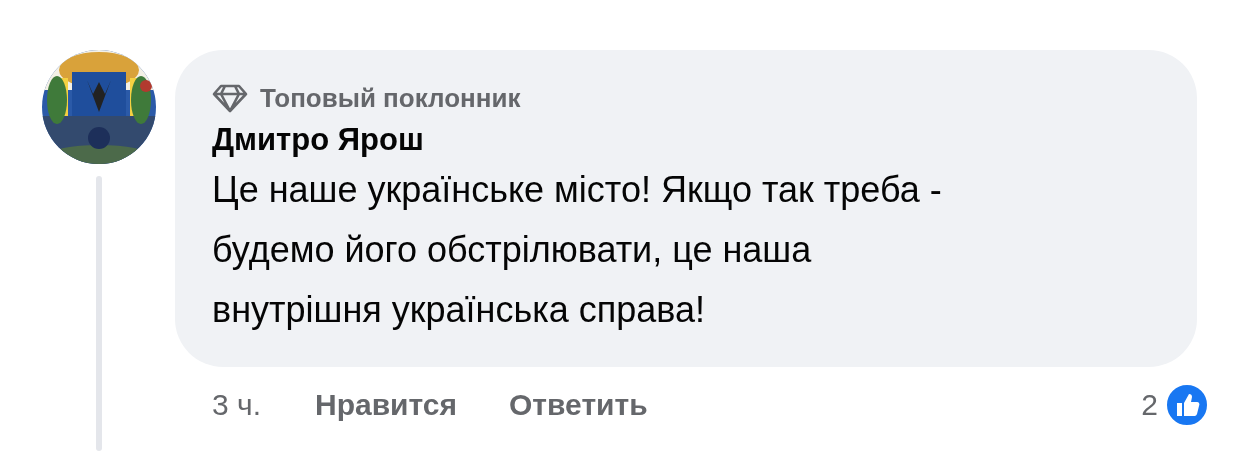 This screenshot has height=451, width=1242. Describe the element at coordinates (1187, 405) in the screenshot. I see `like-icon` at that location.